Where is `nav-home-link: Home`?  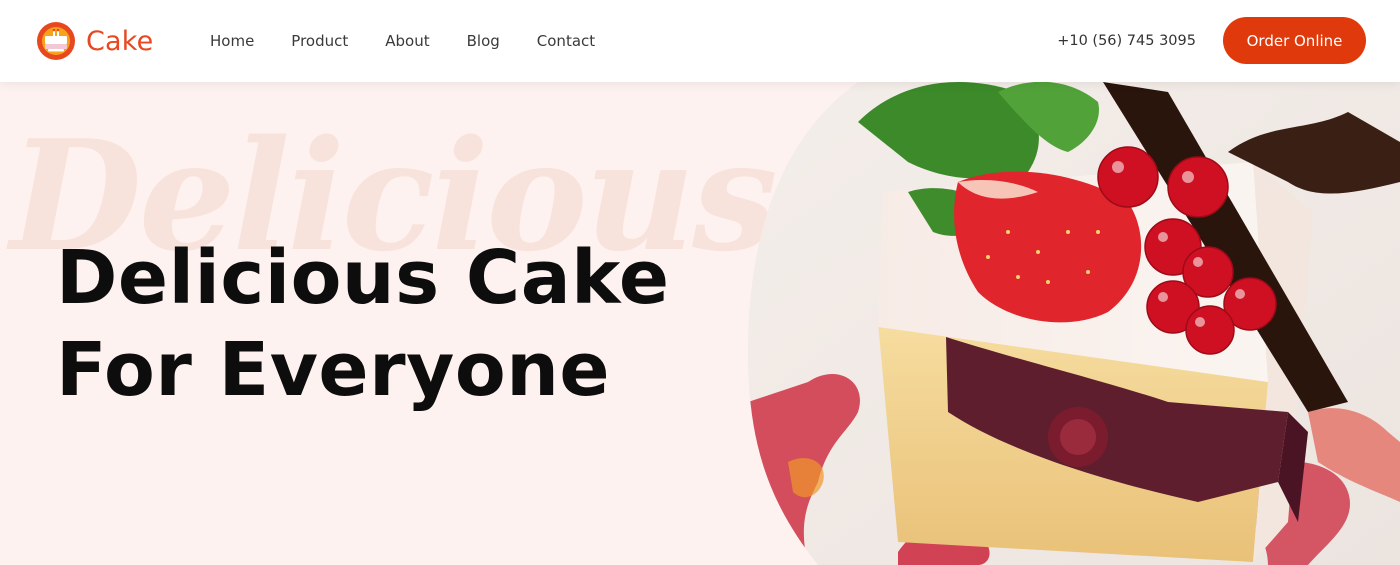 nav-home-link: Home is located at coordinates (232, 41).